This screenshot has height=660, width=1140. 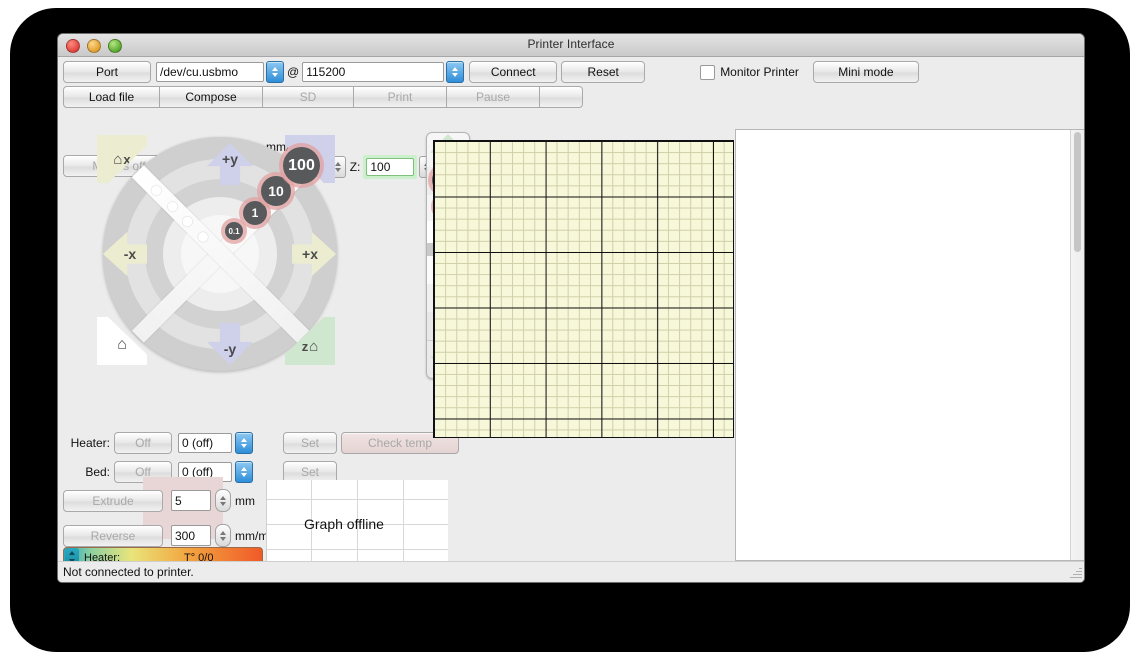 I want to click on monitor-printer-label: Monitor Printer, so click(x=759, y=72).